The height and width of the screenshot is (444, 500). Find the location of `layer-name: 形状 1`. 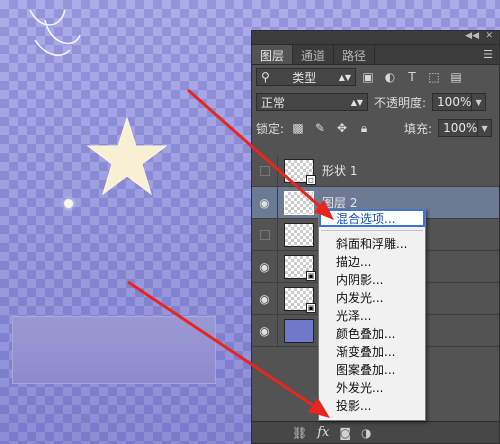

layer-name: 形状 1 is located at coordinates (340, 171).